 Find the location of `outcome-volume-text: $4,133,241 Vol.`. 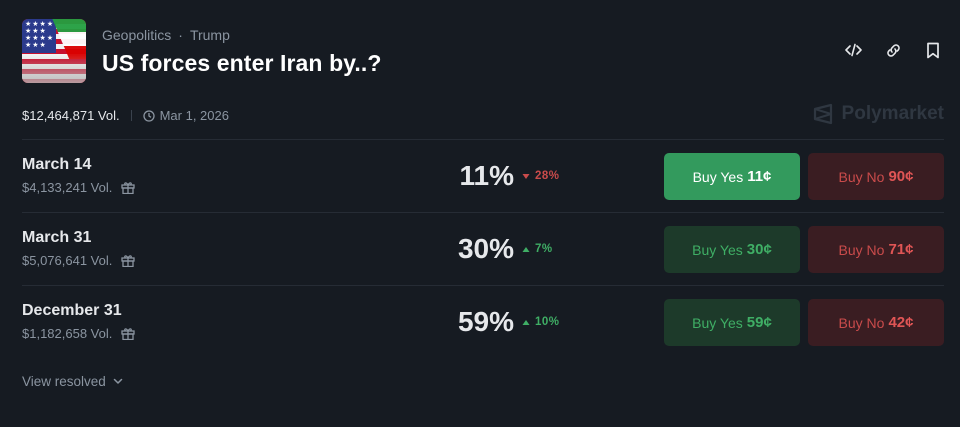

outcome-volume-text: $4,133,241 Vol. is located at coordinates (67, 187).